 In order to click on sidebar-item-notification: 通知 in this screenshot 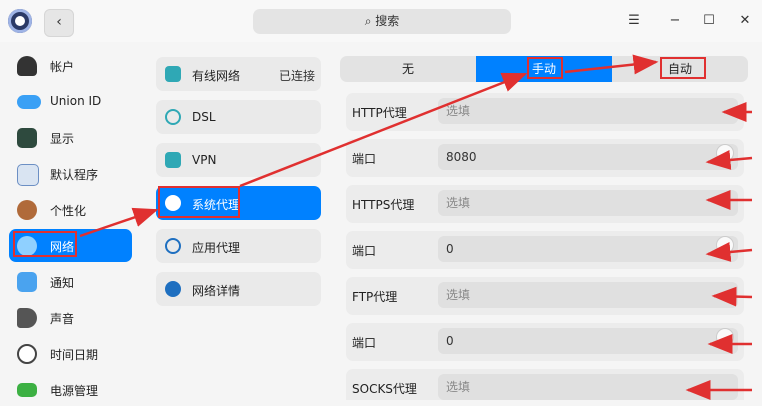, I will do `click(70, 281)`.